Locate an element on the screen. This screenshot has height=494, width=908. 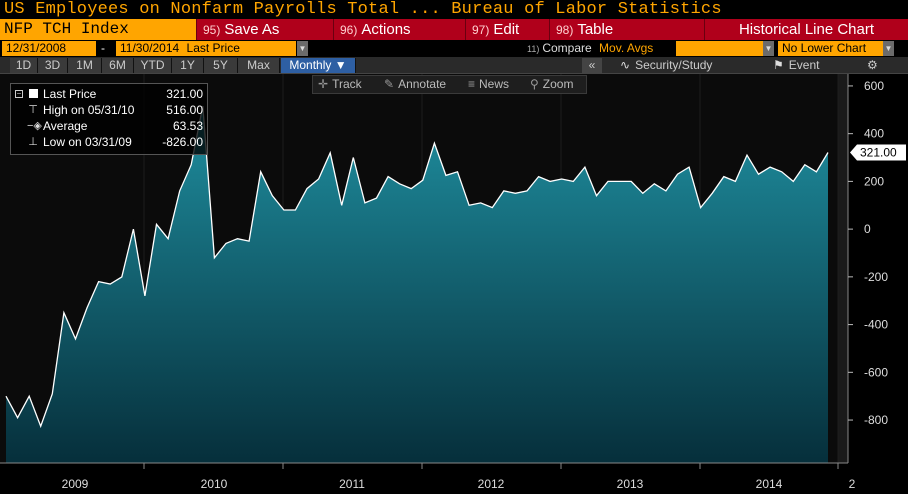
range-6m: 6M is located at coordinates (118, 65).